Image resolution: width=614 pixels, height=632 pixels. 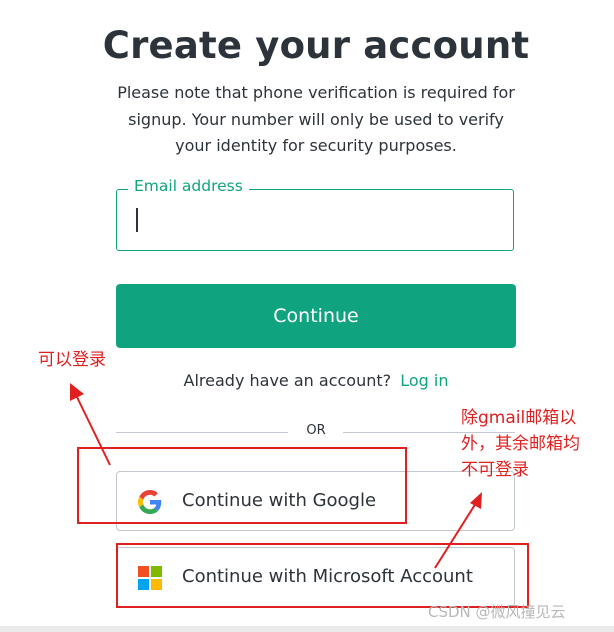 What do you see at coordinates (476, 500) in the screenshot?
I see `arrow-right-head` at bounding box center [476, 500].